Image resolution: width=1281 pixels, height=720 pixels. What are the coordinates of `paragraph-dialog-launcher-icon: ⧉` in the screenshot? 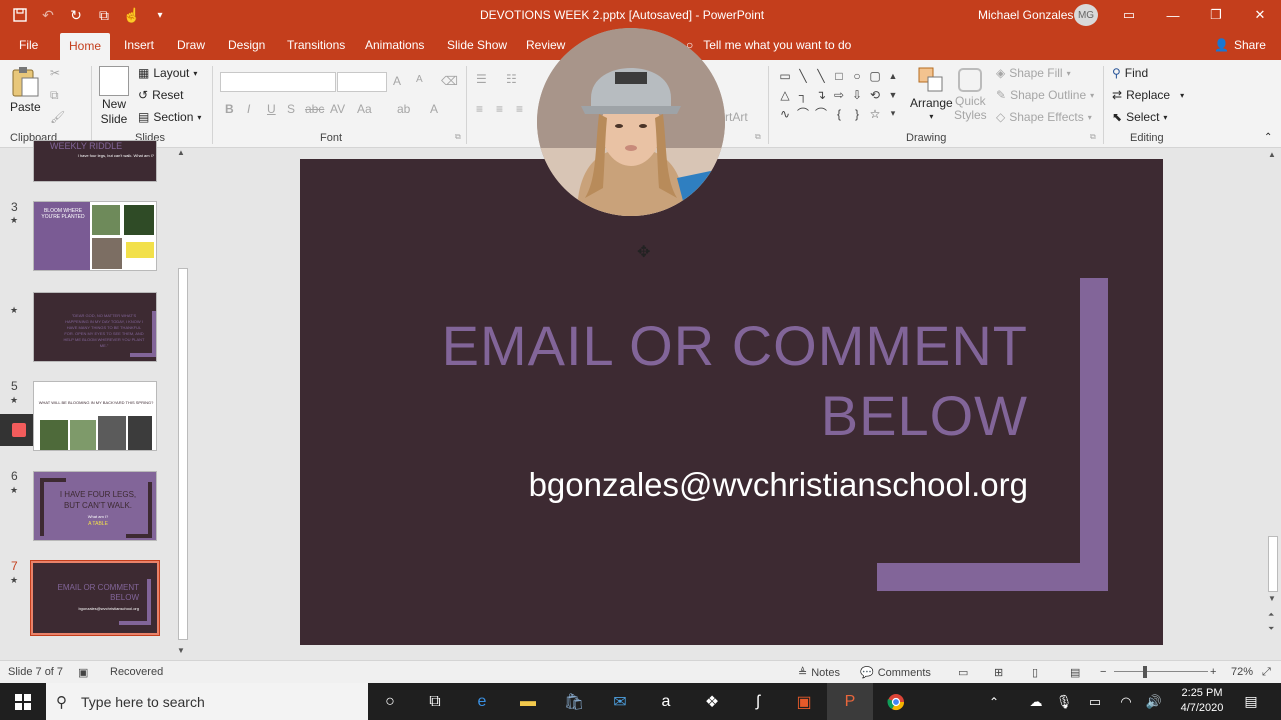 It's located at (758, 137).